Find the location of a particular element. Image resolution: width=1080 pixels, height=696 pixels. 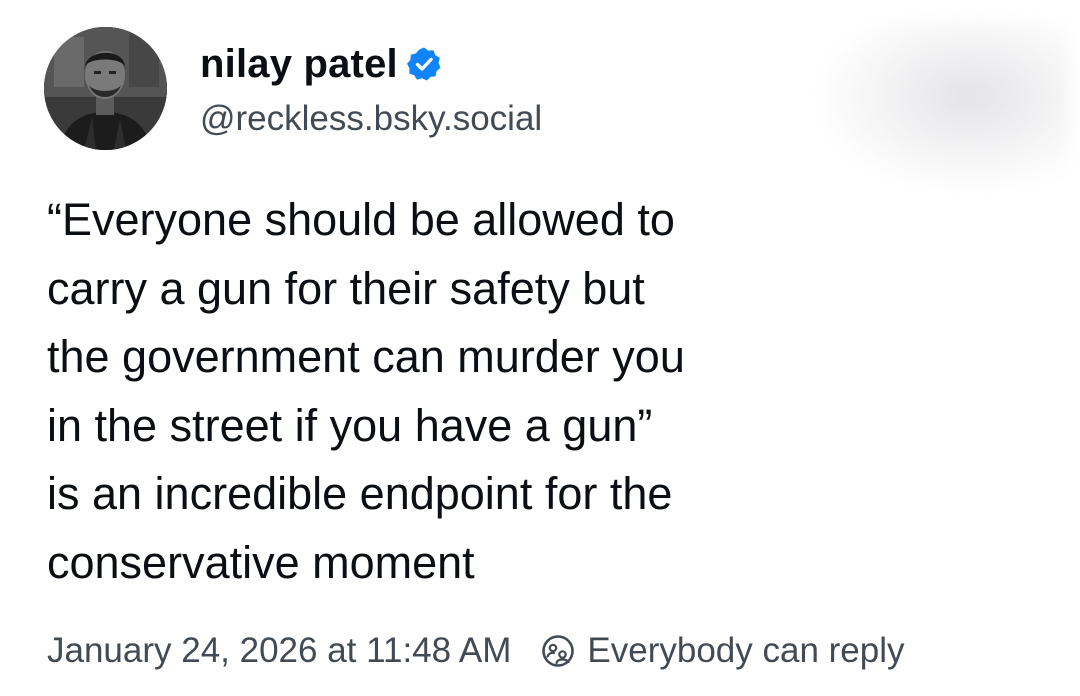

reply-setting: Everybody can reply is located at coordinates (745, 651).